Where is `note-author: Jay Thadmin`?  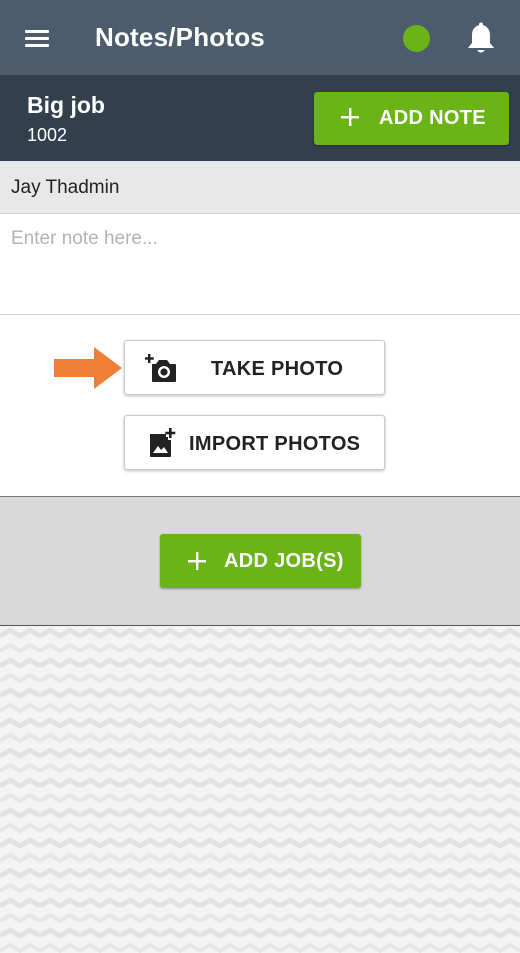
note-author: Jay Thadmin is located at coordinates (65, 187).